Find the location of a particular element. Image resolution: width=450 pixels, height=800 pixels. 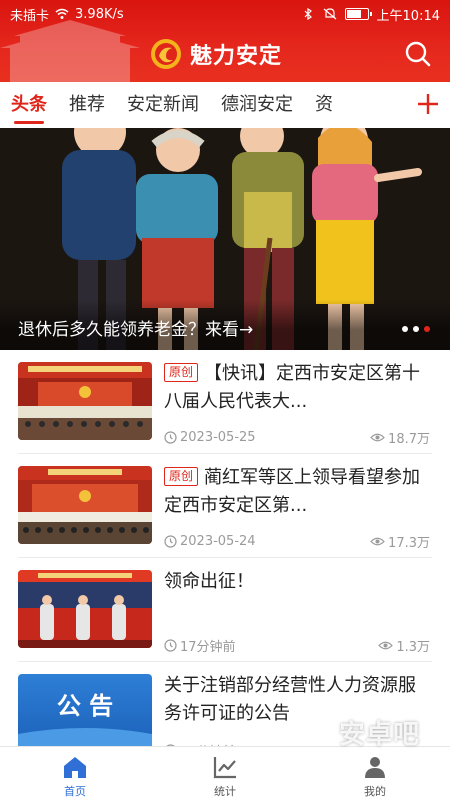

news-item: 领命出征！ 17分钟前 1.3万 is located at coordinates (225, 610).